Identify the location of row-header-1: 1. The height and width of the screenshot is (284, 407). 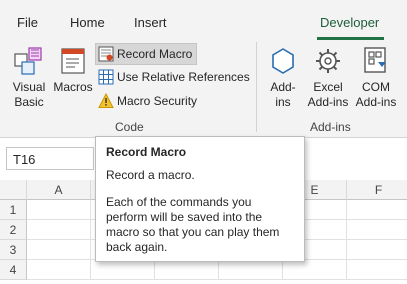
(13, 210).